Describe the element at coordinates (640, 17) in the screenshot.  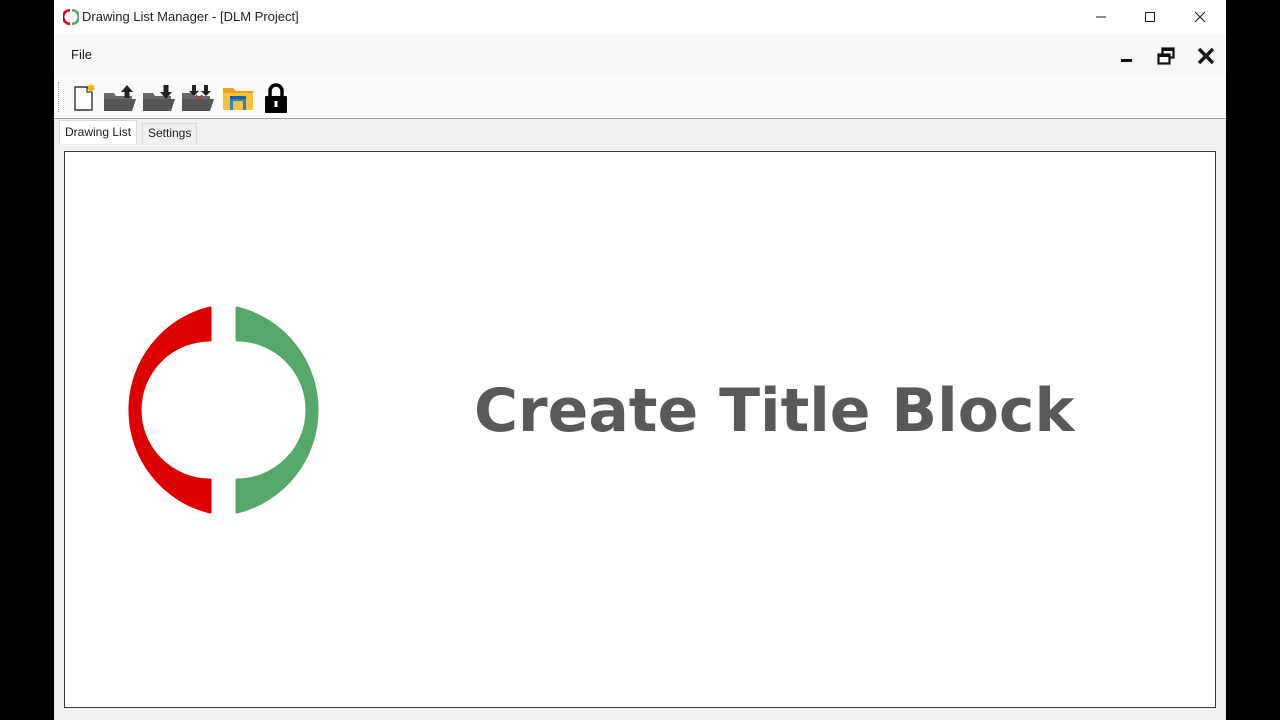
I see `title-bar: Drawing List Manager - [DLM Project]` at that location.